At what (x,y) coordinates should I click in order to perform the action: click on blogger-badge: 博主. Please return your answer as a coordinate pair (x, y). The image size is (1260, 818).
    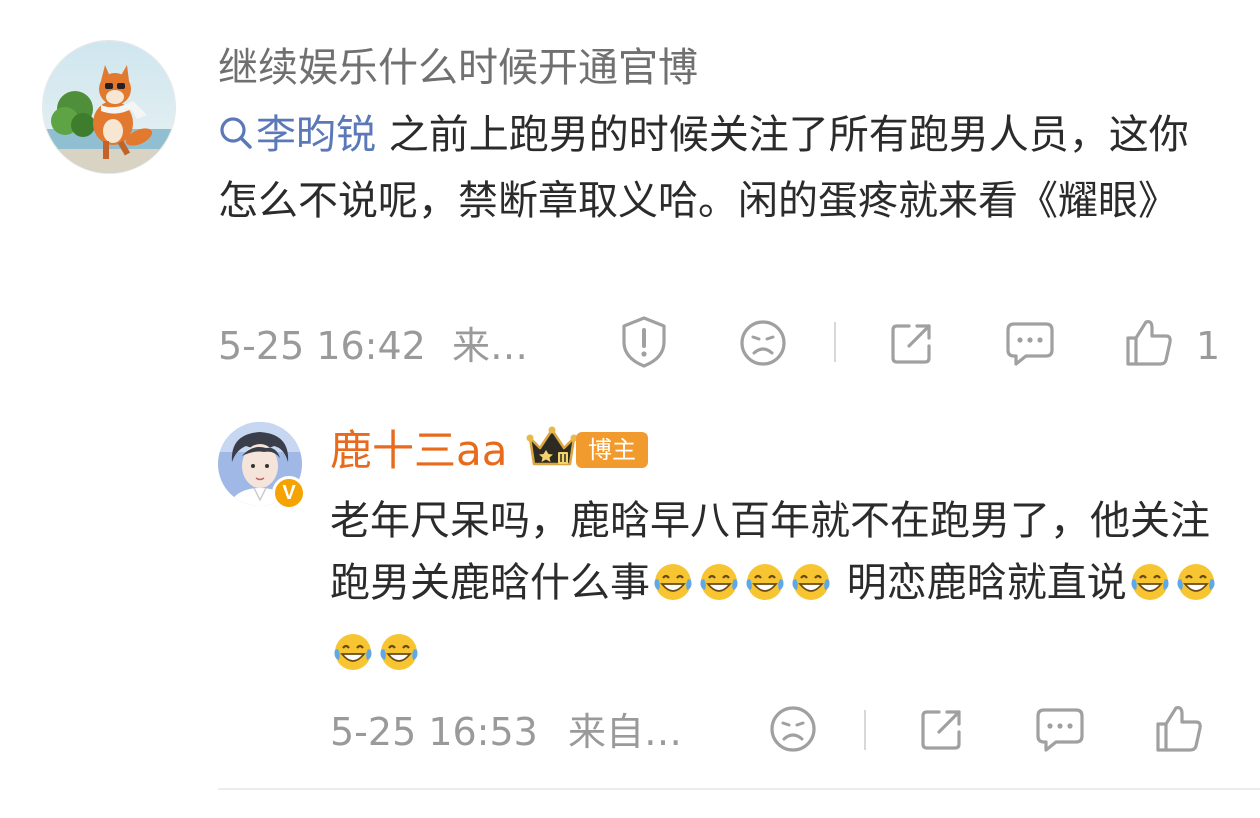
    Looking at the image, I should click on (612, 450).